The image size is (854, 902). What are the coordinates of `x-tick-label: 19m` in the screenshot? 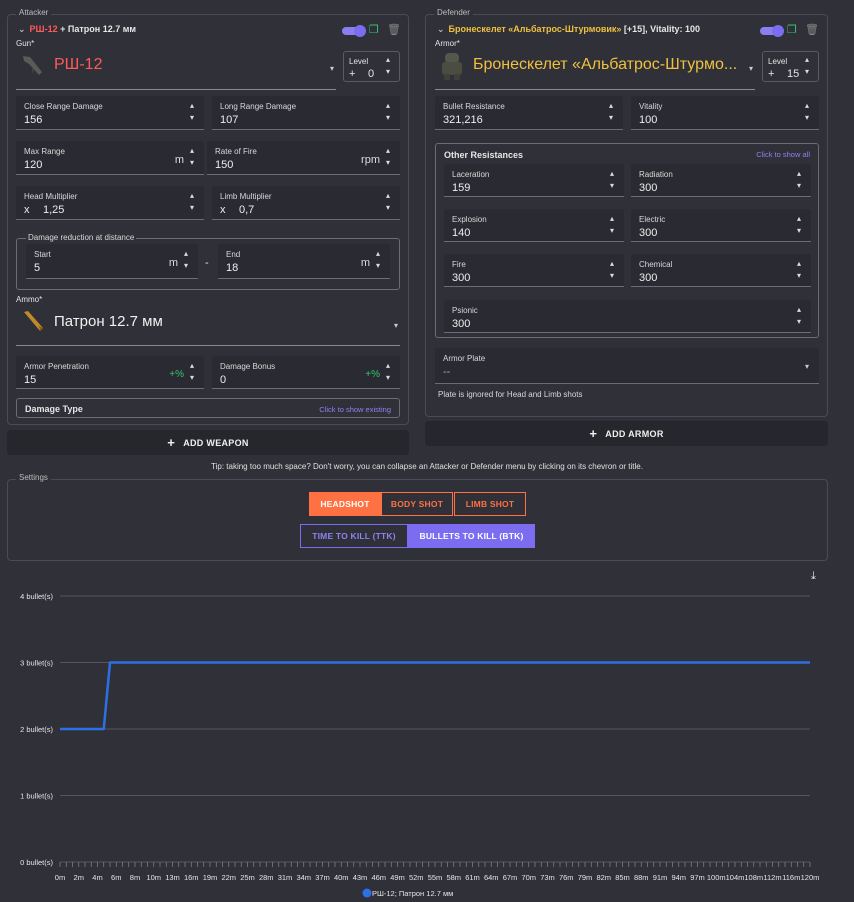 It's located at (210, 877).